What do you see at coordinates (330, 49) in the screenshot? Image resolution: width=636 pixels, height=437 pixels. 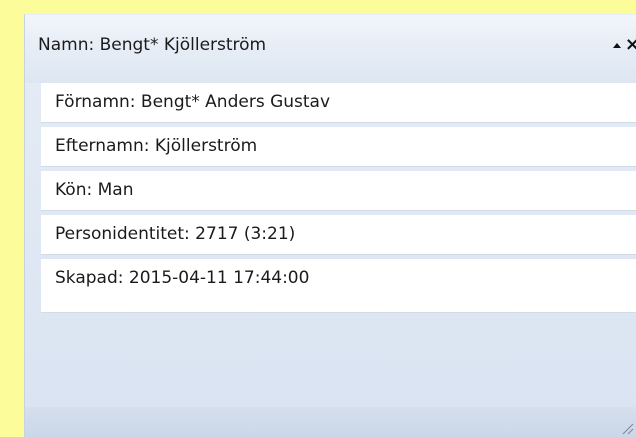 I see `panel-header: Namn: Bengt* Kjöllerström ×` at bounding box center [330, 49].